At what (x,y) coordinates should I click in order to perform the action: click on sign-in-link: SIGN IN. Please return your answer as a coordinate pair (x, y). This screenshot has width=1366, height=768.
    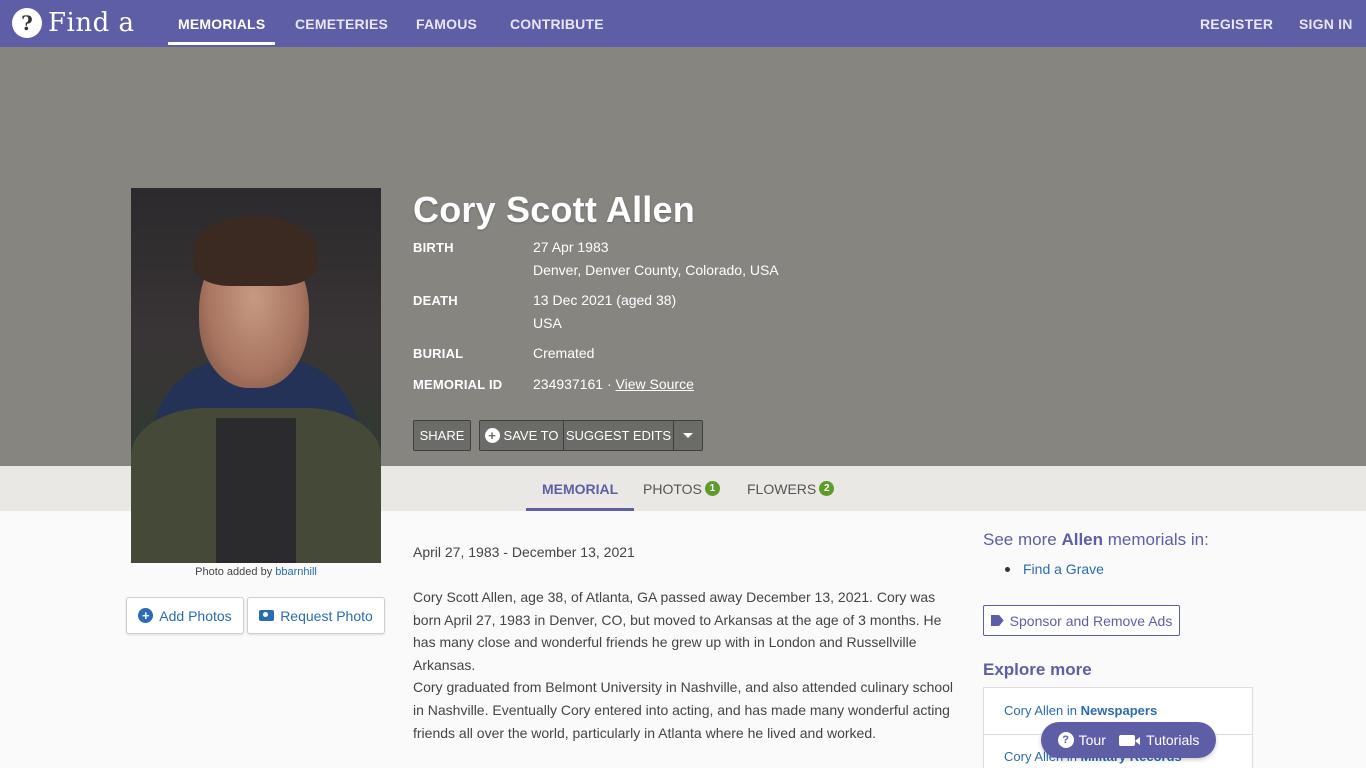
    Looking at the image, I should click on (1326, 23).